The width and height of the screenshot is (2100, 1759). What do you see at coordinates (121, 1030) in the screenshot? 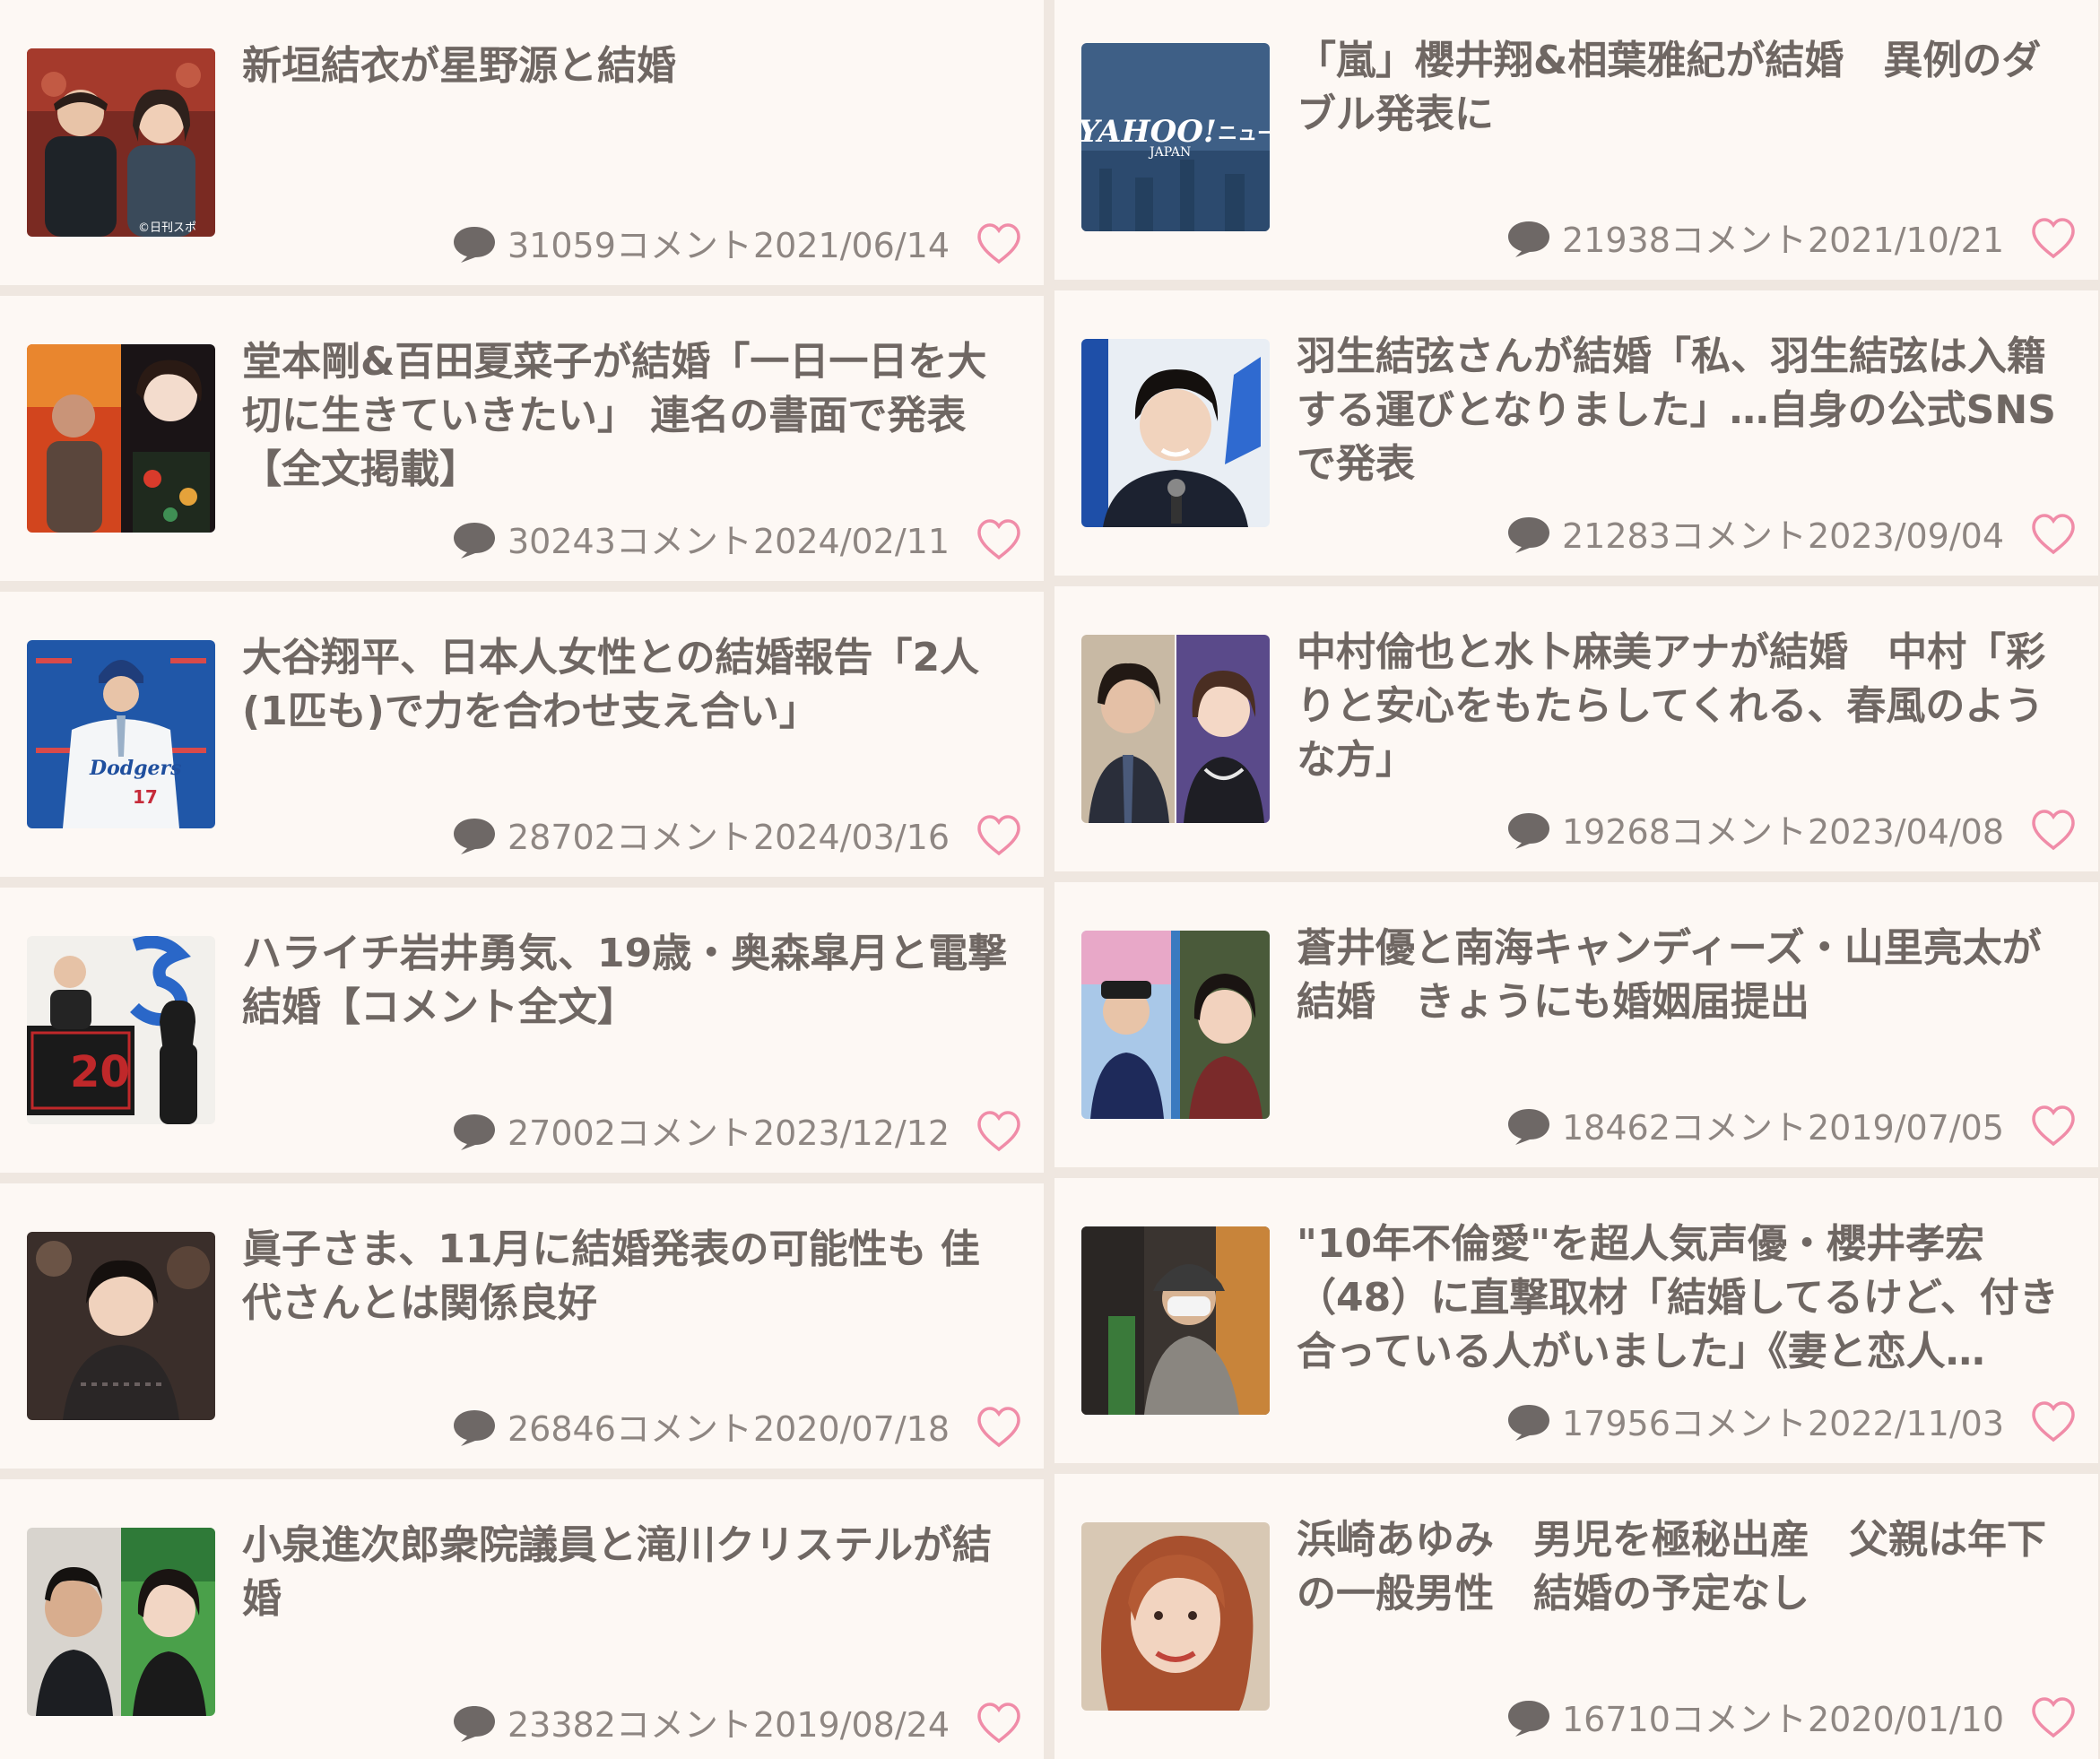
I see `article-thumbnail: 20` at bounding box center [121, 1030].